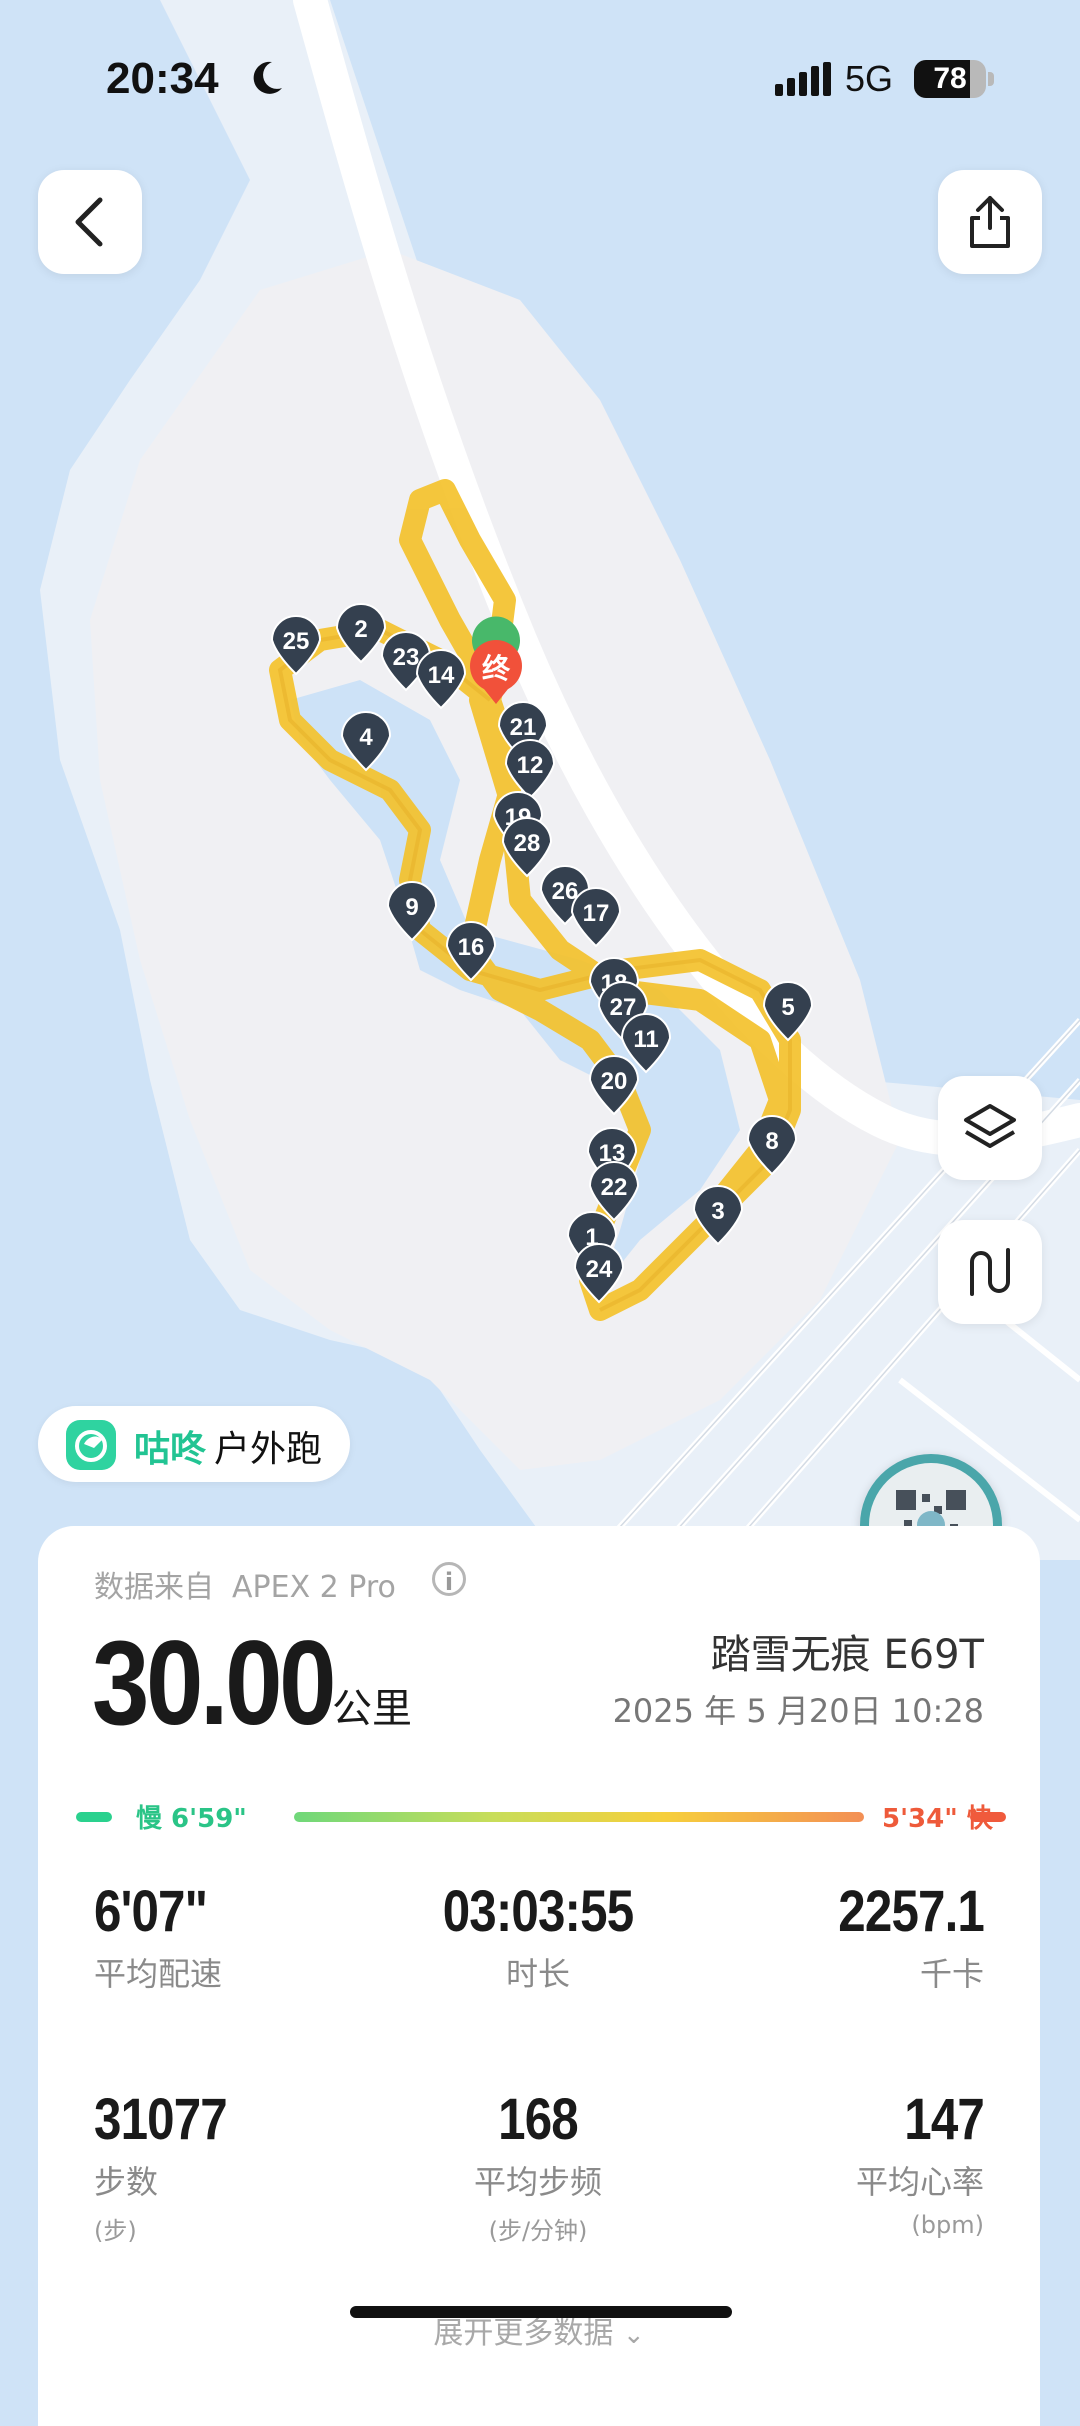 This screenshot has height=2426, width=1080. Describe the element at coordinates (115, 2231) in the screenshot. I see `stat-sublabel: (步)` at that location.